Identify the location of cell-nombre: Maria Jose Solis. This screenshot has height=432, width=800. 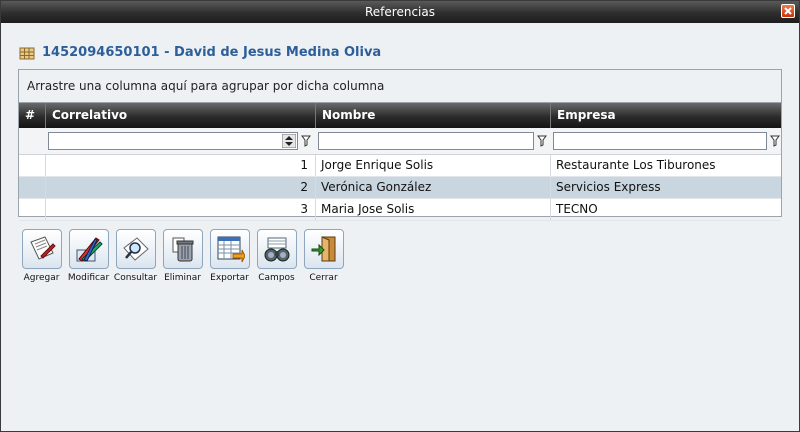
(433, 209).